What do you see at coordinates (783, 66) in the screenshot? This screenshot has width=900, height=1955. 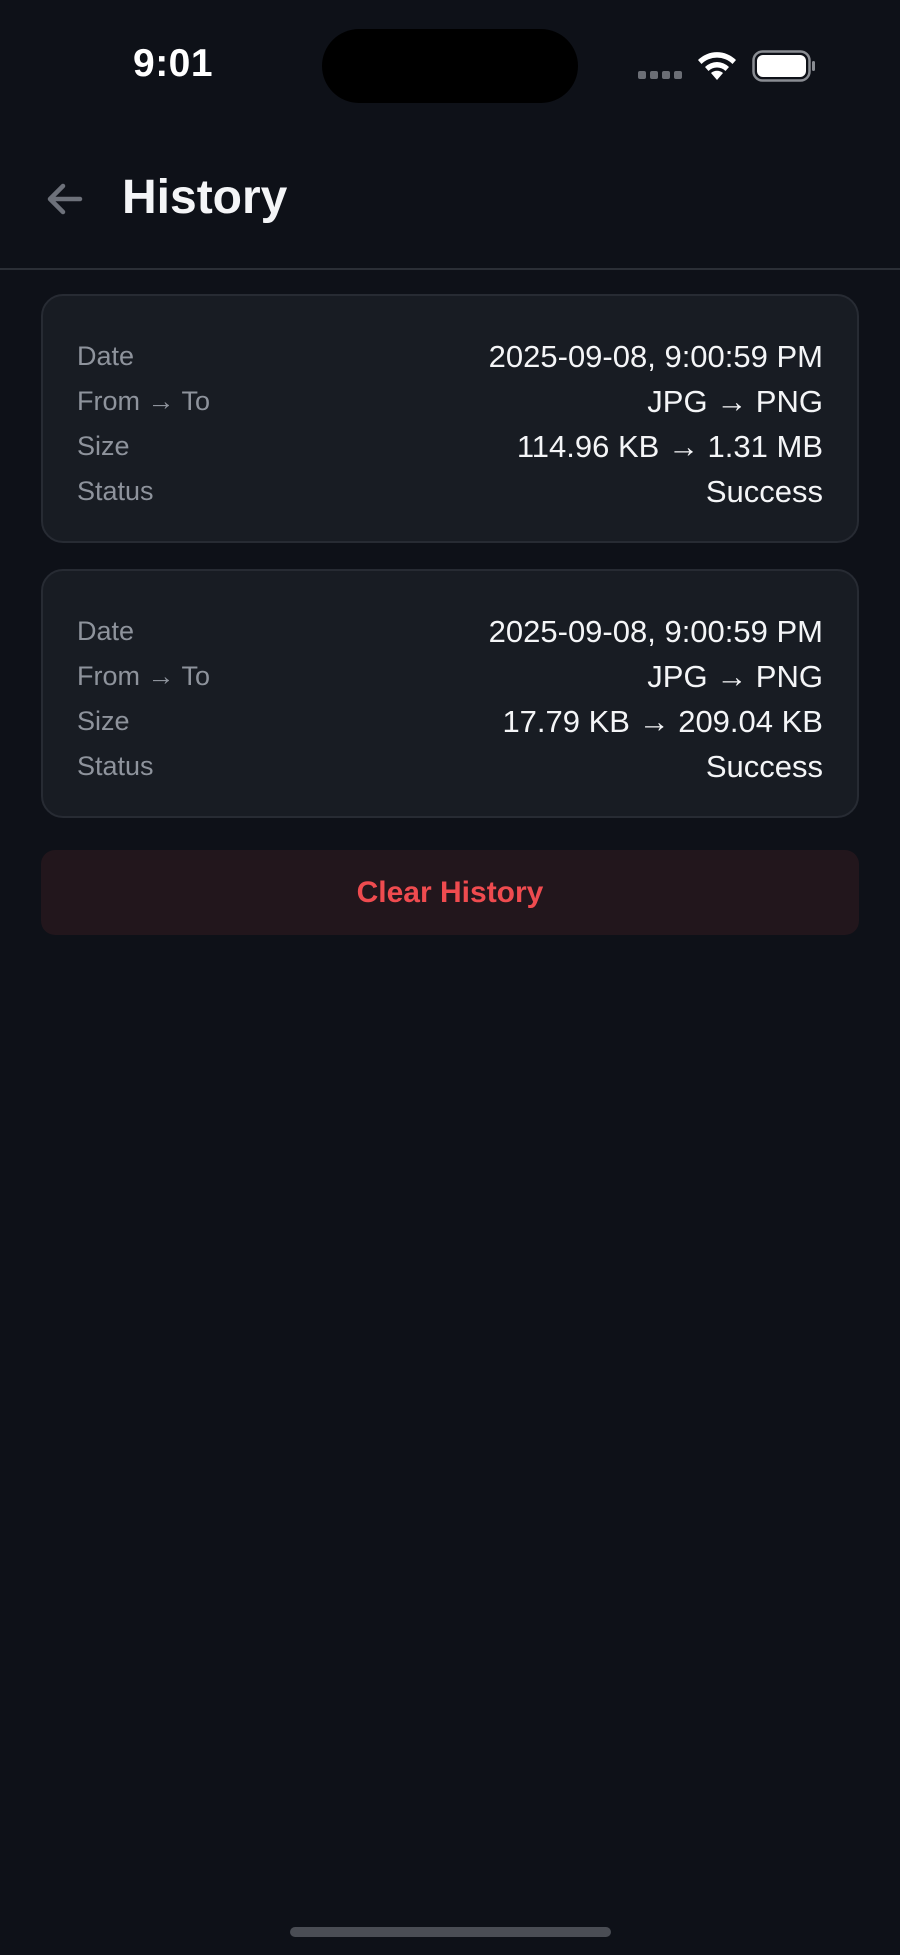 I see `battery-icon` at bounding box center [783, 66].